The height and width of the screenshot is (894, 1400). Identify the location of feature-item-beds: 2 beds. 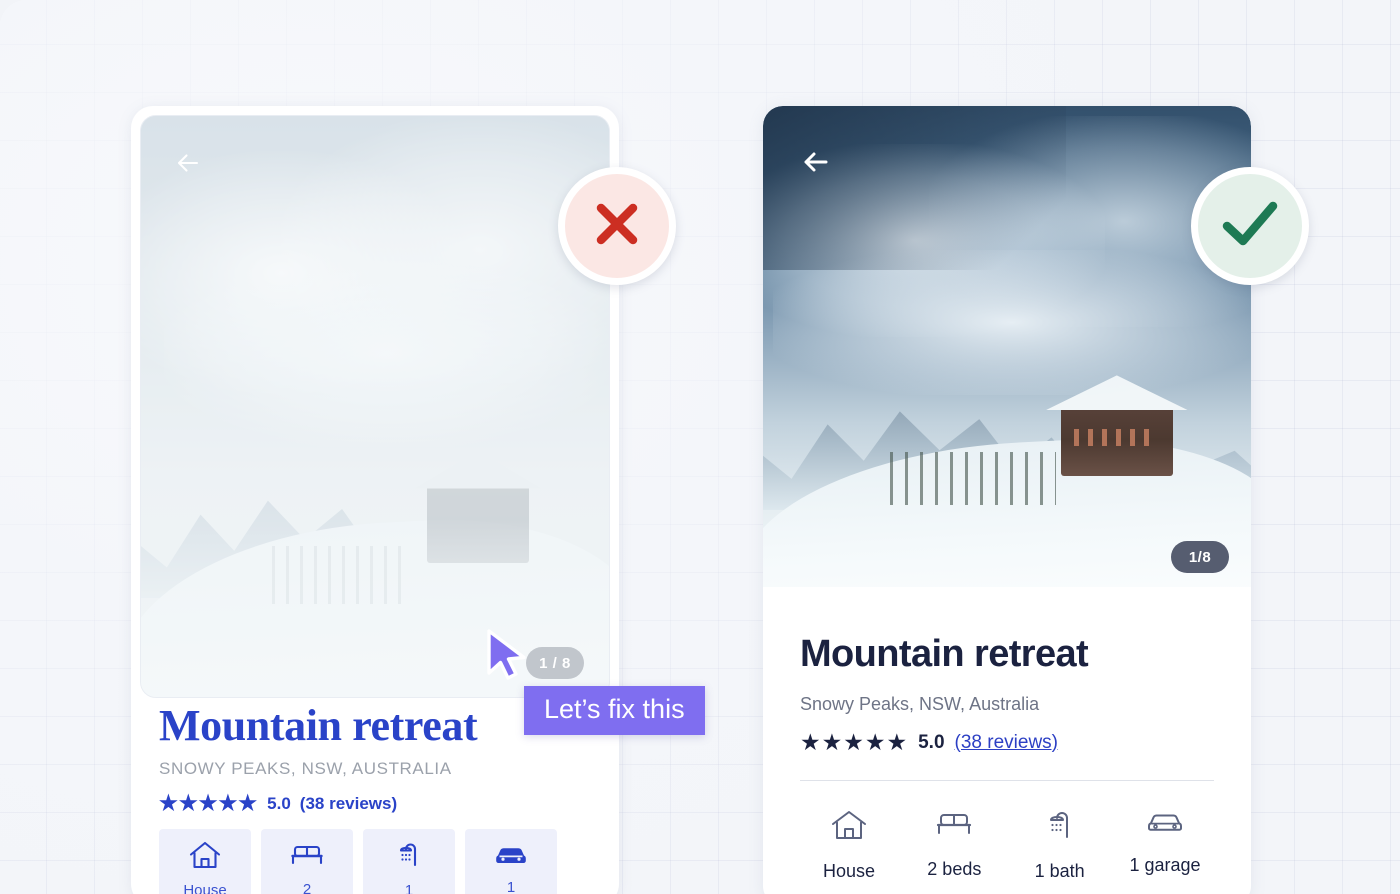
(954, 844).